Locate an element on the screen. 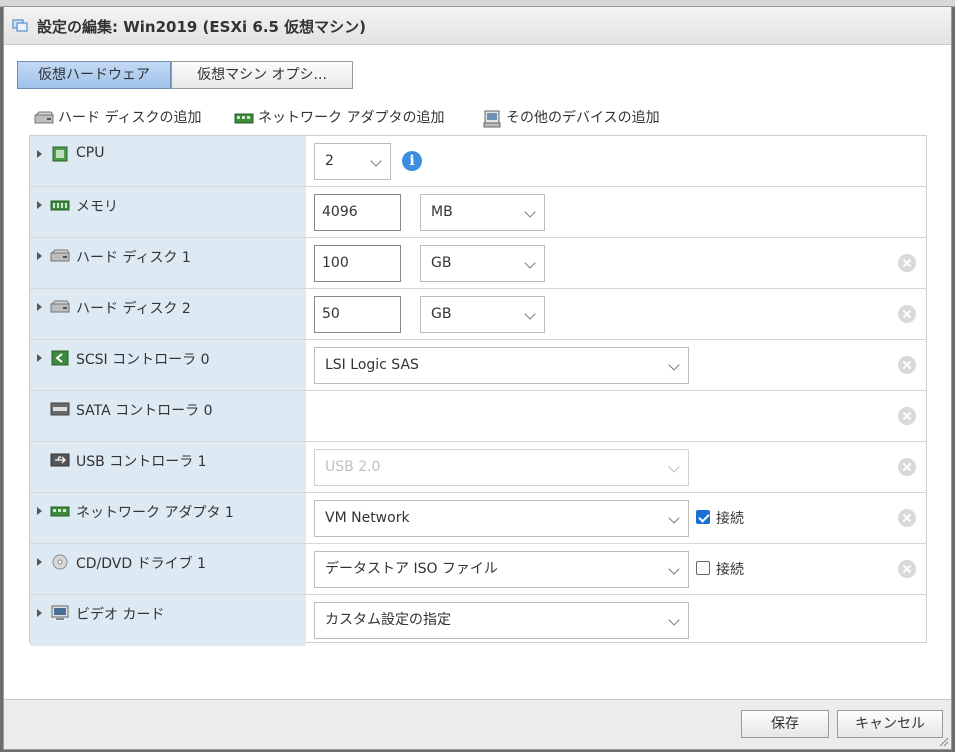 This screenshot has height=752, width=955. row-usb-controller: USB コントローラ 1 USB 2.0 is located at coordinates (478, 467).